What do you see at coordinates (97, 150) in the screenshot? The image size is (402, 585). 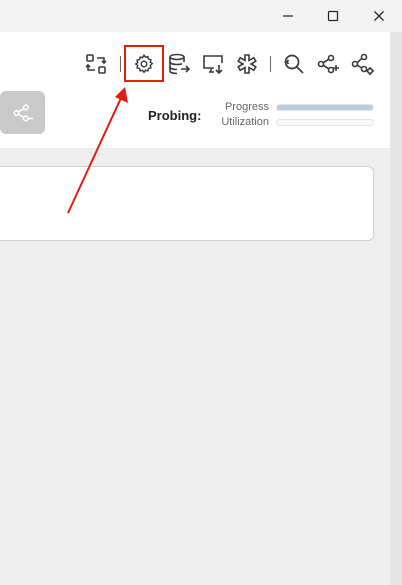 I see `annotation-arrow` at bounding box center [97, 150].